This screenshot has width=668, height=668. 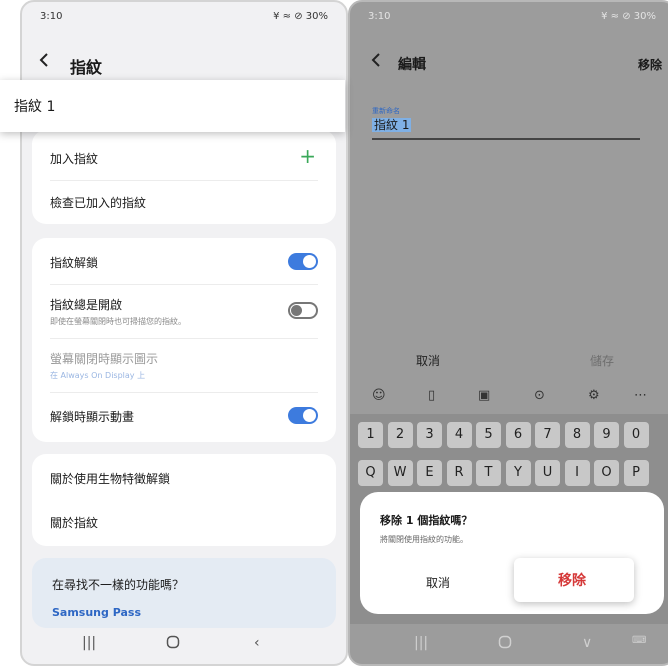 I want to click on unlock-animation-toggle, so click(x=303, y=415).